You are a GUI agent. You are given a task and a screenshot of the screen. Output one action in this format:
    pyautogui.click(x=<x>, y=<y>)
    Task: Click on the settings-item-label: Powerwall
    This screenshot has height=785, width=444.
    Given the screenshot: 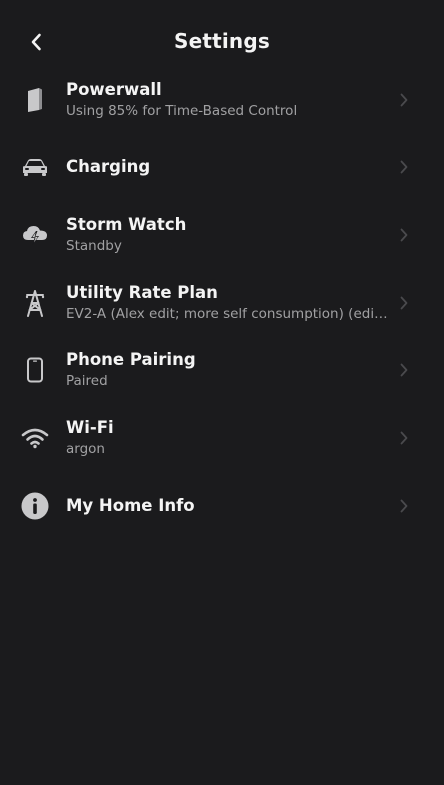 What is the action you would take?
    pyautogui.click(x=114, y=89)
    